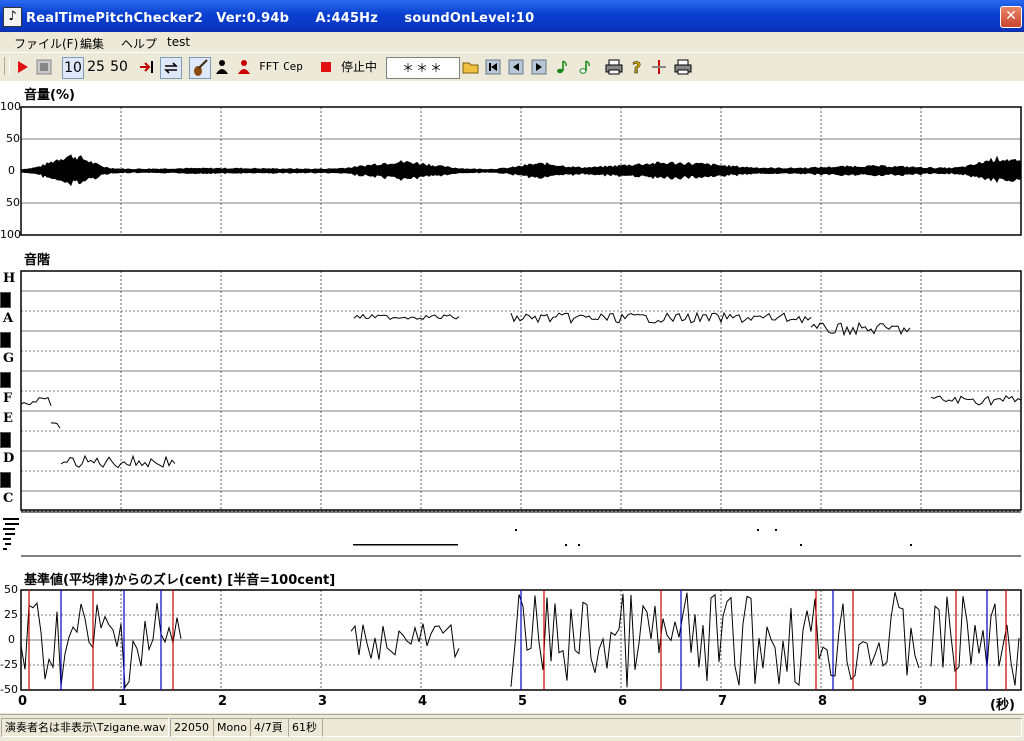  What do you see at coordinates (192, 727) in the screenshot?
I see `status-rate: 22050` at bounding box center [192, 727].